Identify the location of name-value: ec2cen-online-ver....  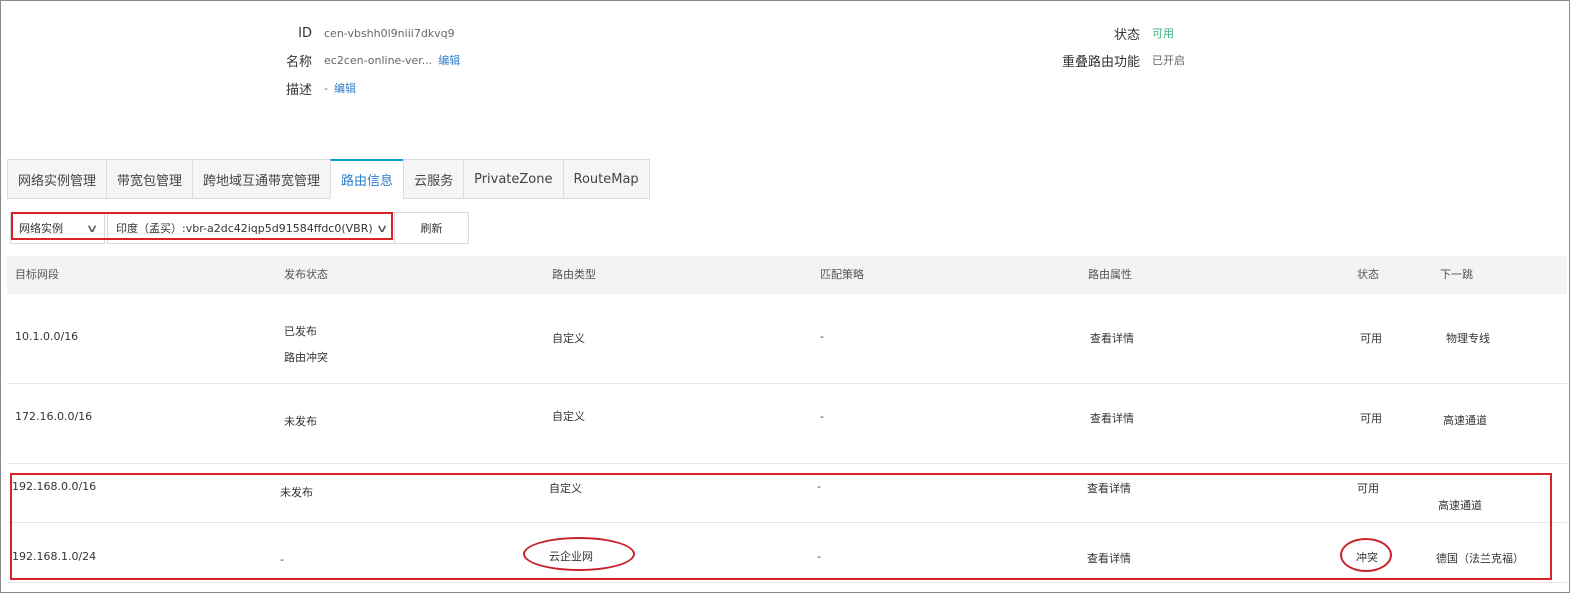
(378, 60).